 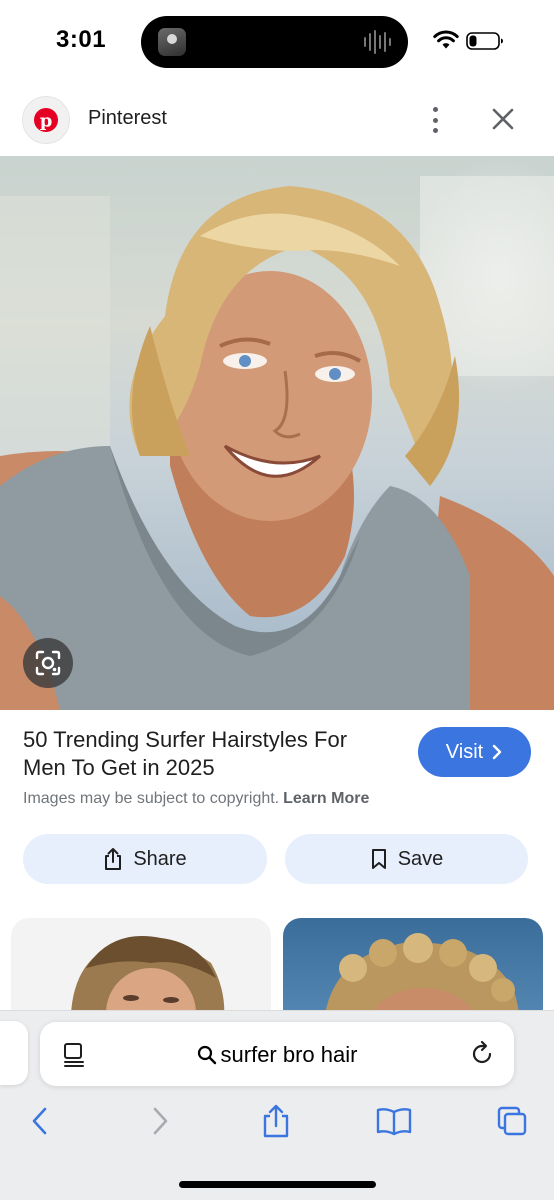 What do you see at coordinates (274, 42) in the screenshot?
I see `dynamic-island` at bounding box center [274, 42].